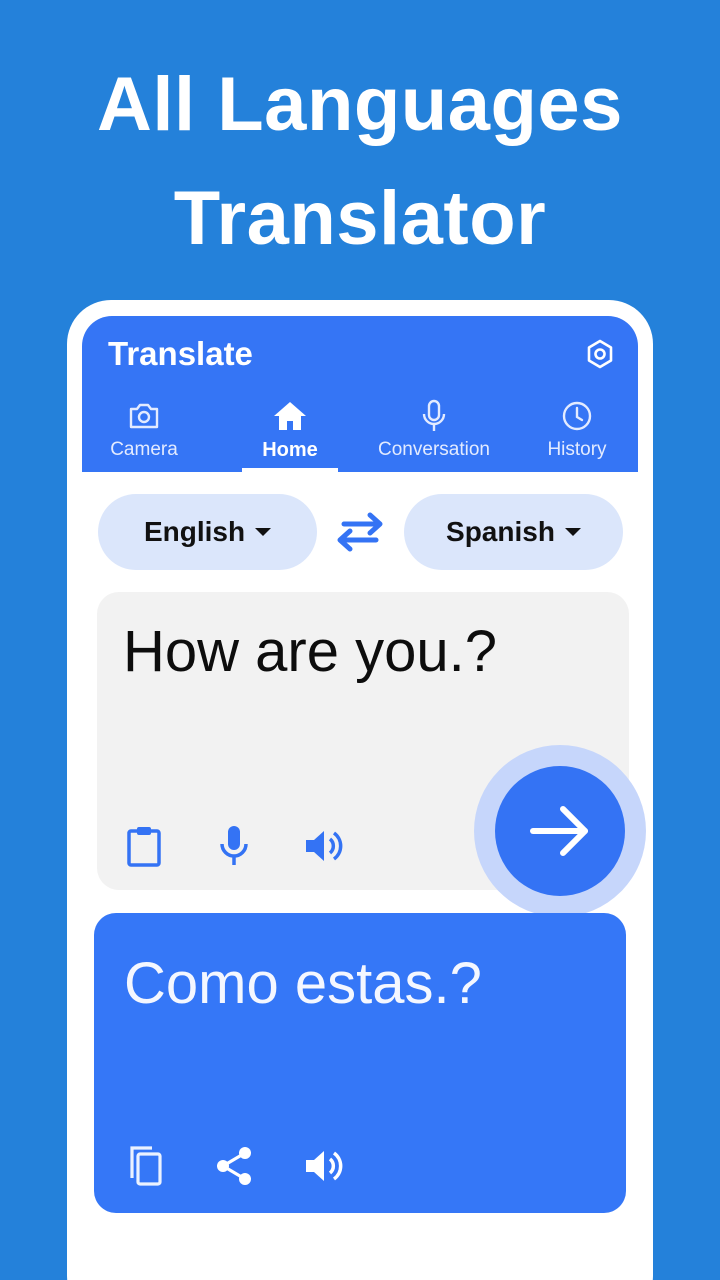  I want to click on voice-input-button, so click(234, 846).